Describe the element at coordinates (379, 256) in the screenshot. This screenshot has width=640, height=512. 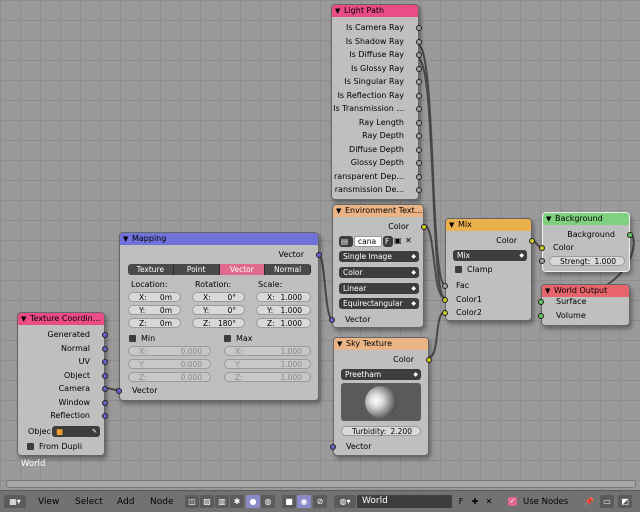
I see `source-dropdown: Single Image ◆` at that location.